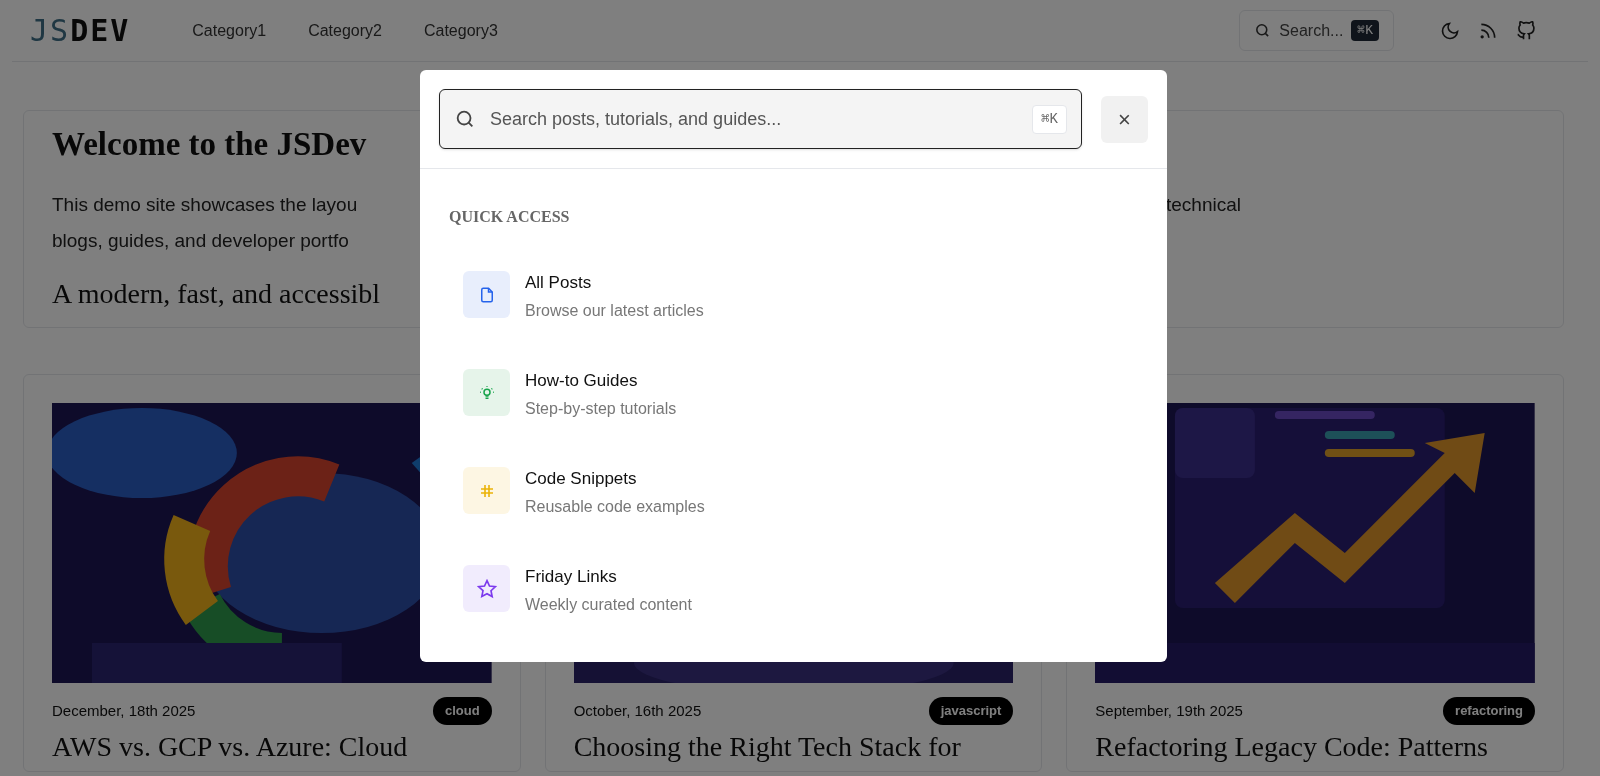  What do you see at coordinates (1450, 30) in the screenshot?
I see `moon-icon` at bounding box center [1450, 30].